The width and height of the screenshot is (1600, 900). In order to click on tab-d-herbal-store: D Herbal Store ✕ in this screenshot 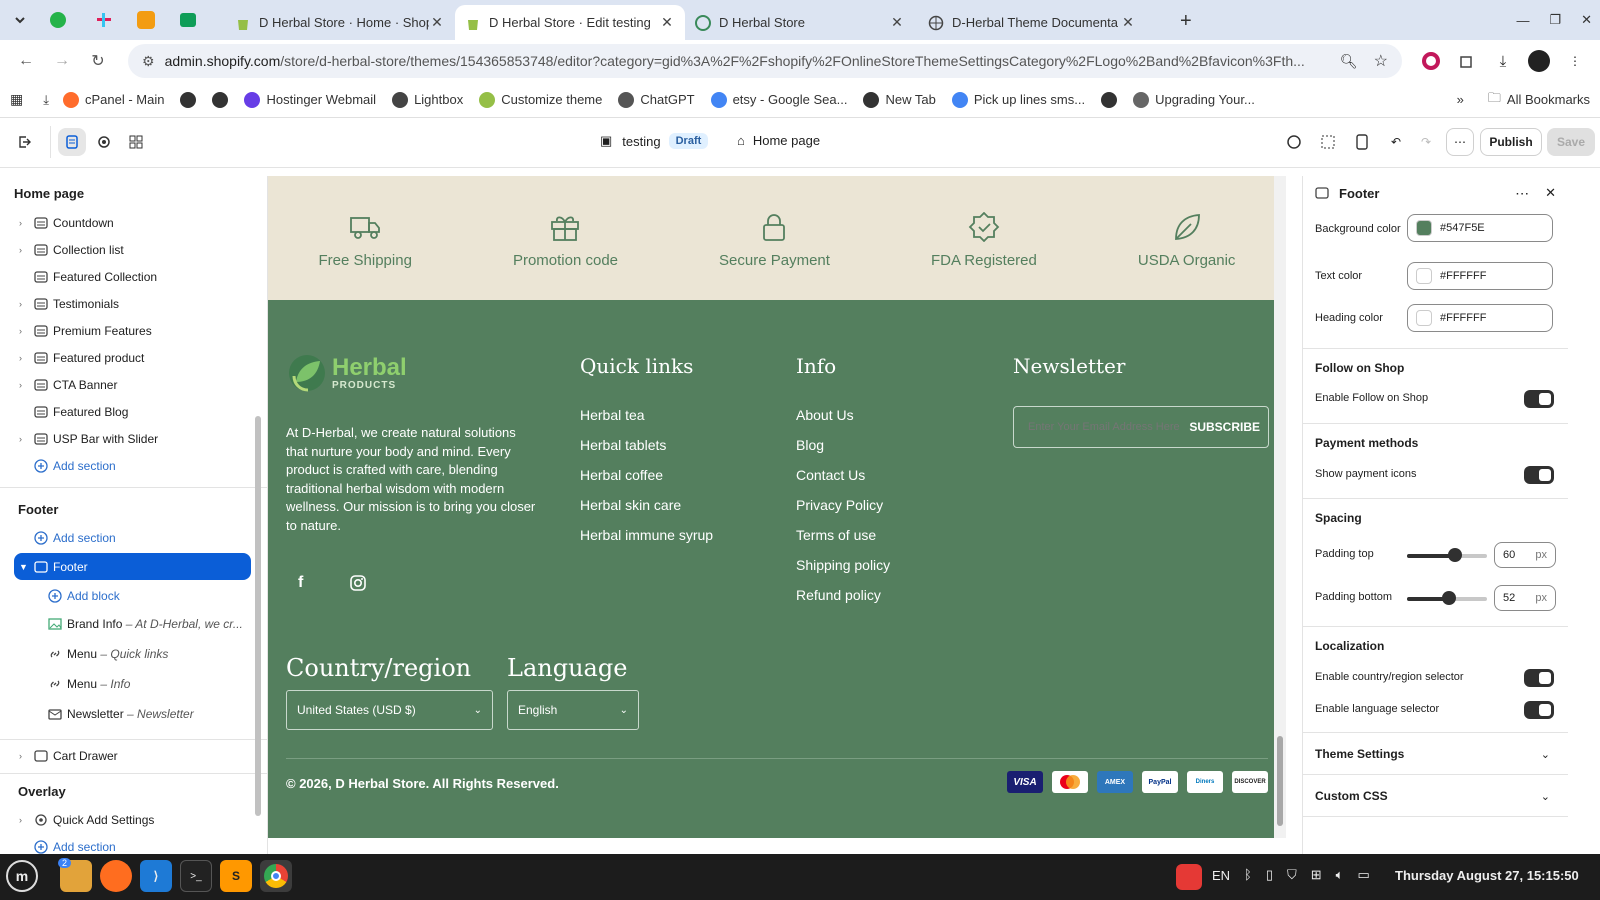, I will do `click(800, 22)`.